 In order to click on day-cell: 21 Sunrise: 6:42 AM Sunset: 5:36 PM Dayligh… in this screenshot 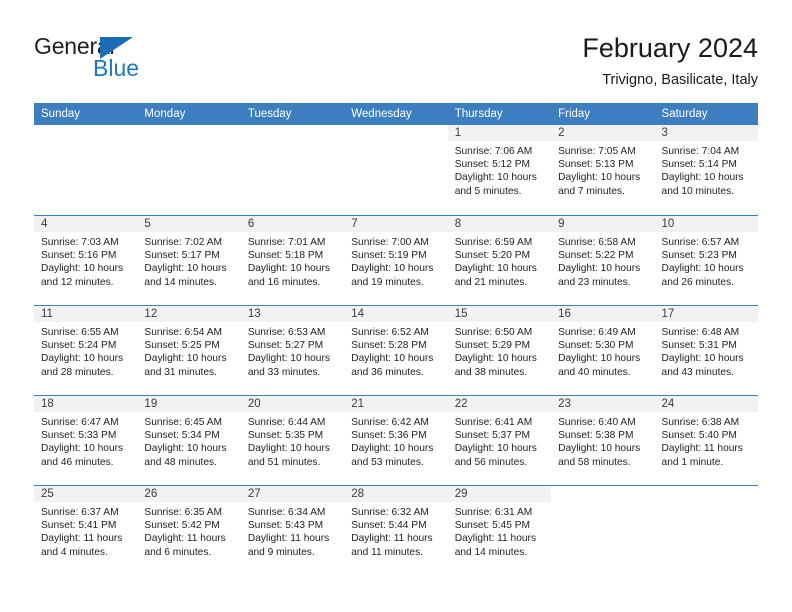, I will do `click(396, 440)`.